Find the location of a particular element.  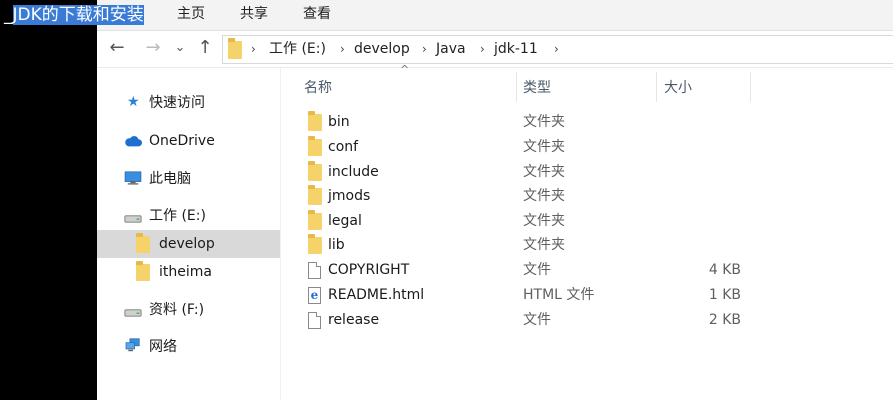

computer-icon is located at coordinates (133, 178).